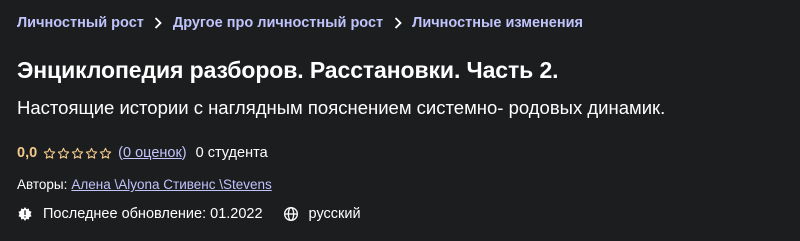 The image size is (800, 241). I want to click on authors-label: Авторы:, so click(42, 184).